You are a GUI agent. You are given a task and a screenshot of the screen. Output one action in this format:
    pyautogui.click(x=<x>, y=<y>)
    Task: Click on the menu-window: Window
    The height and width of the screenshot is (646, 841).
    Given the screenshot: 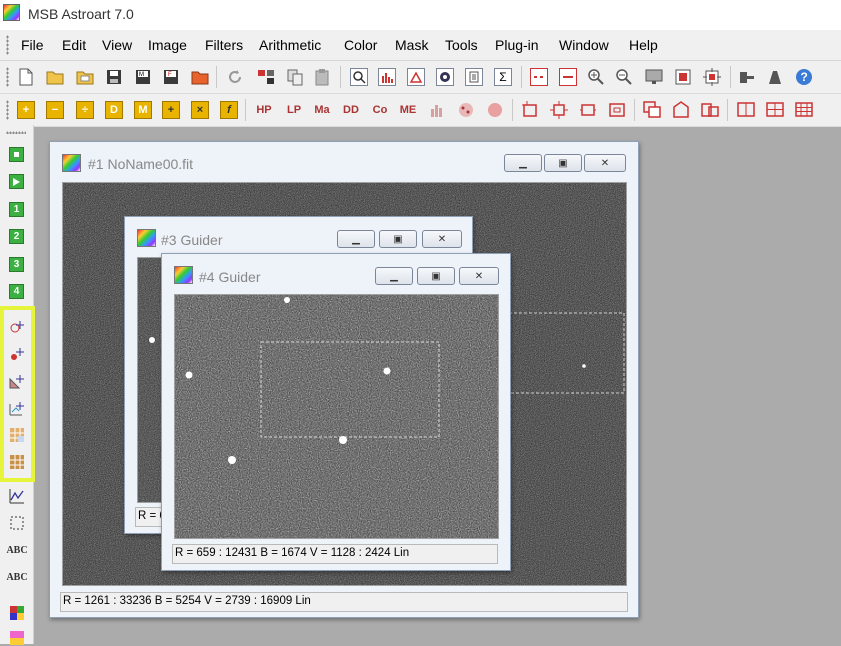 What is the action you would take?
    pyautogui.click(x=584, y=45)
    